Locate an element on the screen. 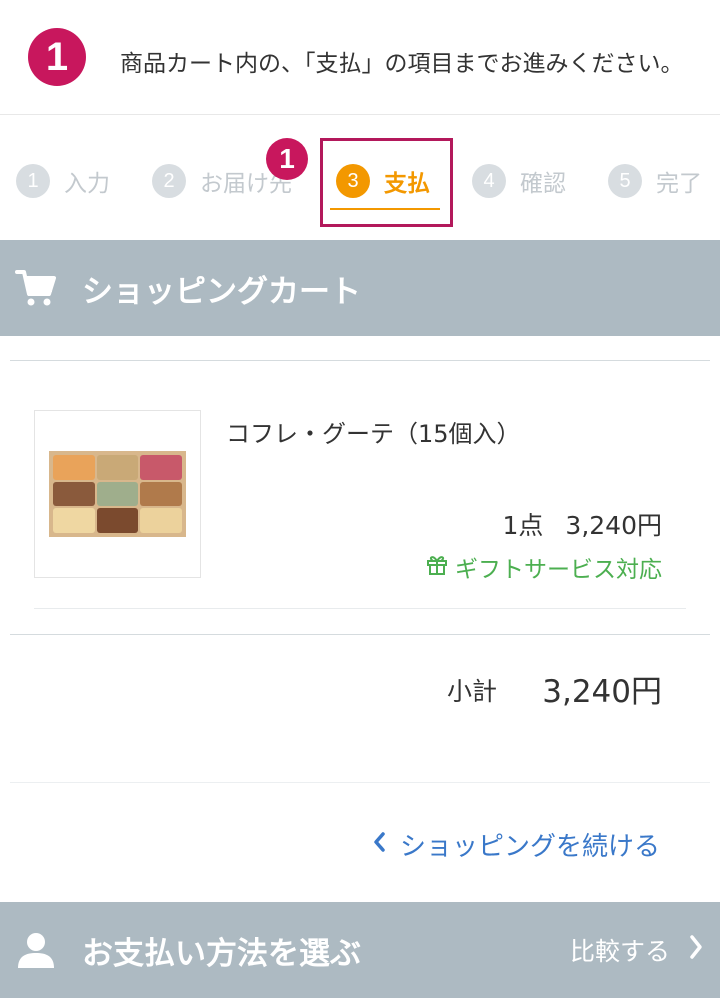 This screenshot has height=999, width=720. continue-shopping-label: ショッピングを続ける is located at coordinates (529, 847).